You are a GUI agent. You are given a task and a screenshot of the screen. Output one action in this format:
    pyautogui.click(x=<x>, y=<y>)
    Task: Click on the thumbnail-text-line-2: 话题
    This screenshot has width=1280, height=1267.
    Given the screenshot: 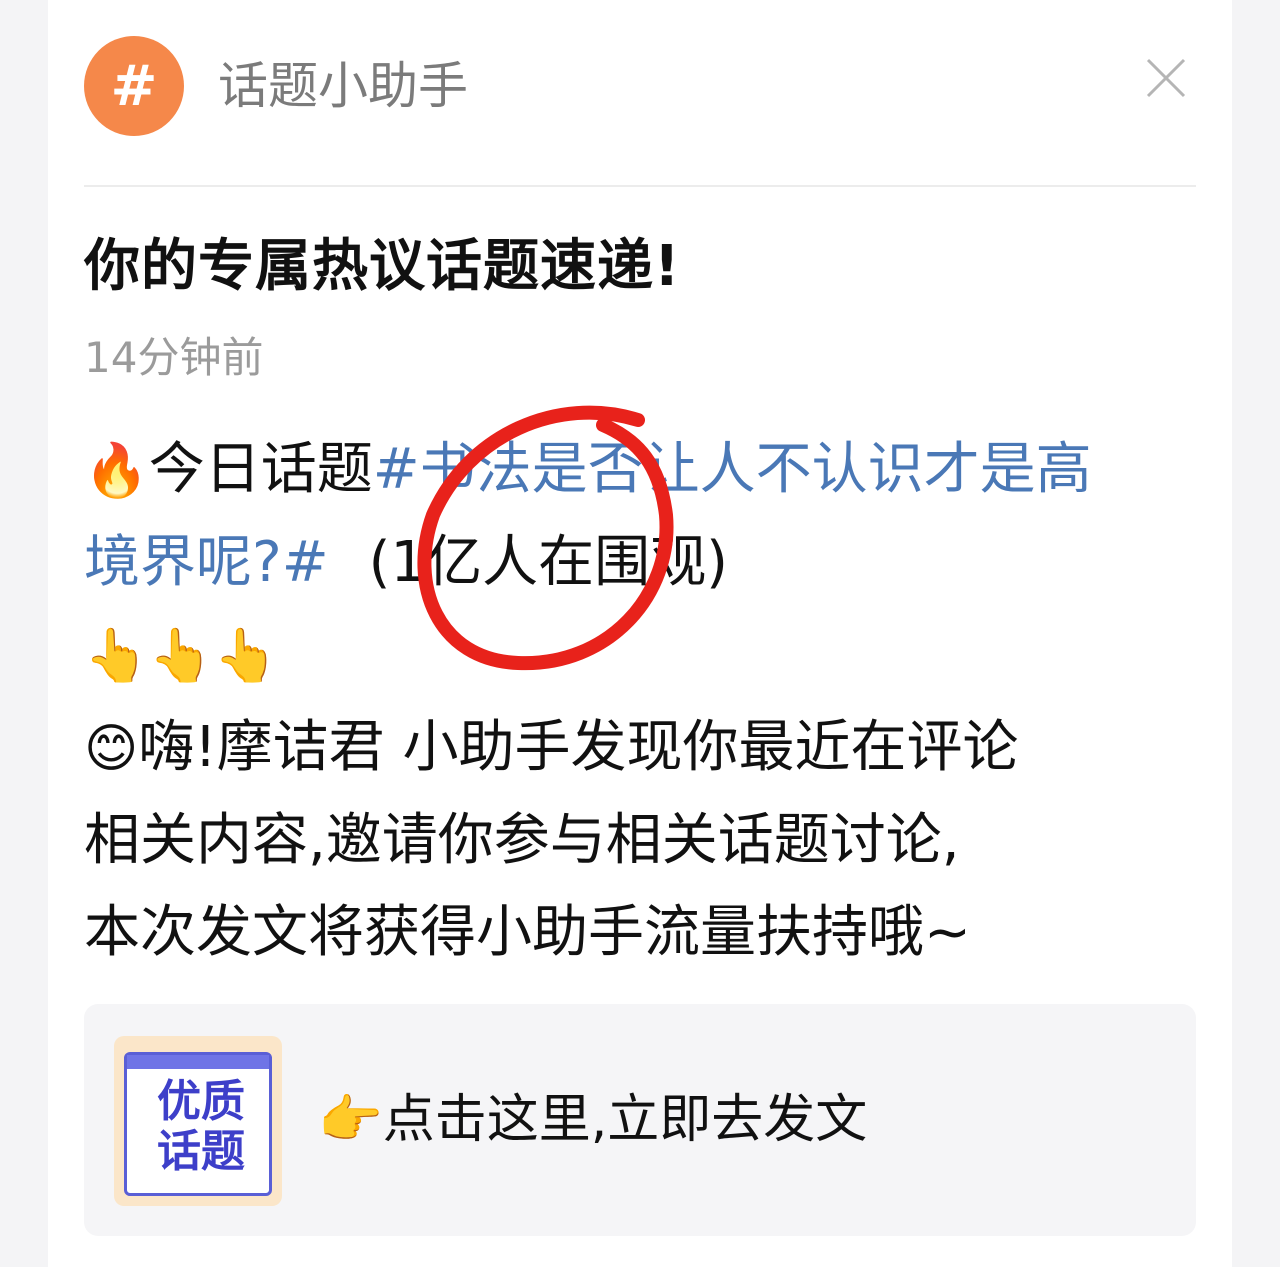 What is the action you would take?
    pyautogui.click(x=201, y=1151)
    